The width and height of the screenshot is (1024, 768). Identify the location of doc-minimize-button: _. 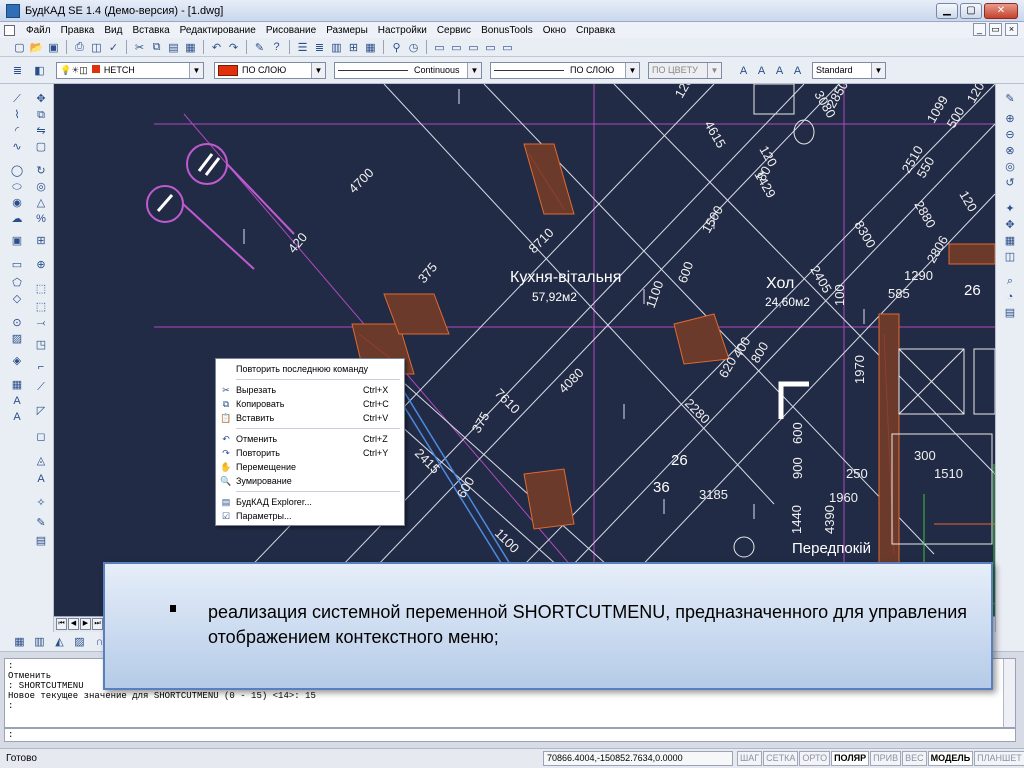
(979, 29).